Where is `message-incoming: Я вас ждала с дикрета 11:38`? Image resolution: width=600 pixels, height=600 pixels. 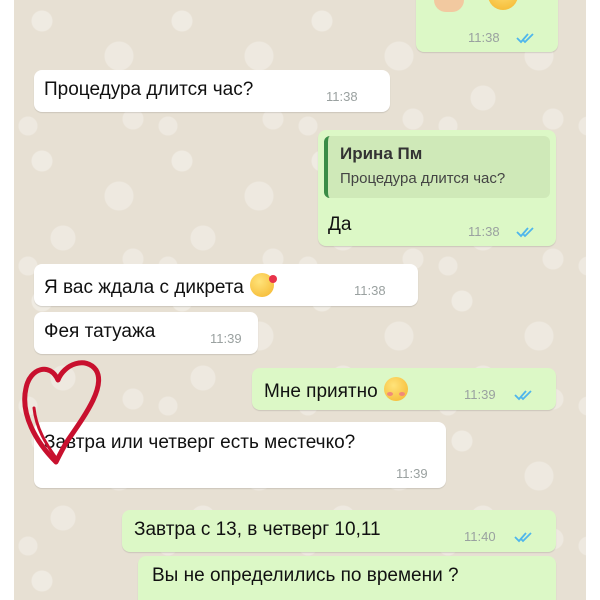
message-incoming: Я вас ждала с дикрета 11:38 is located at coordinates (226, 285).